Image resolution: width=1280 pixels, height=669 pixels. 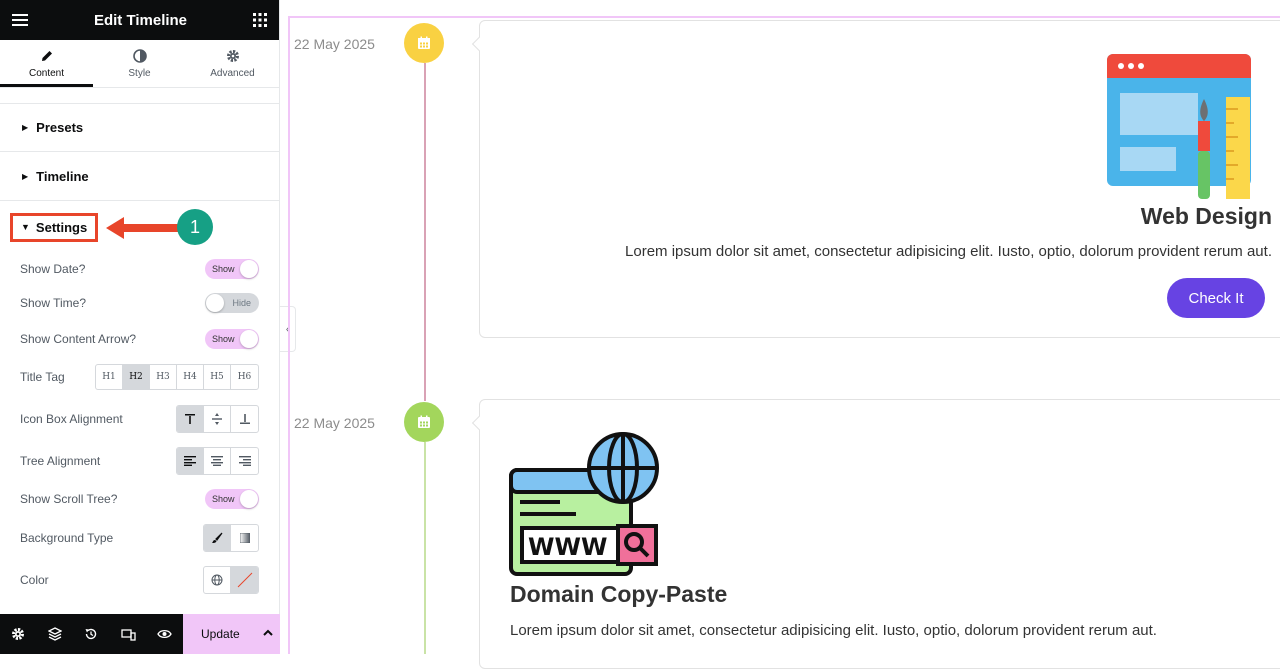 I want to click on check-it-button: Check It, so click(x=1216, y=298).